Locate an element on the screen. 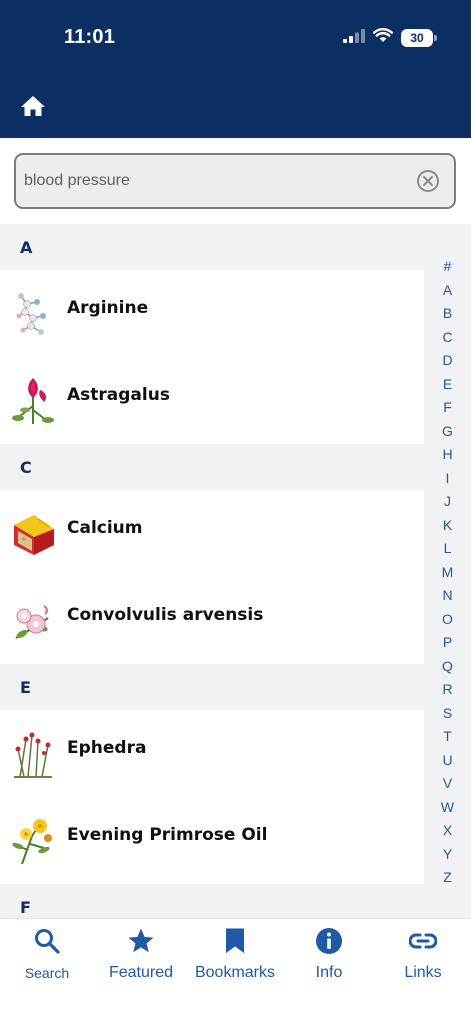 The image size is (471, 1024). index-letter: M is located at coordinates (447, 573).